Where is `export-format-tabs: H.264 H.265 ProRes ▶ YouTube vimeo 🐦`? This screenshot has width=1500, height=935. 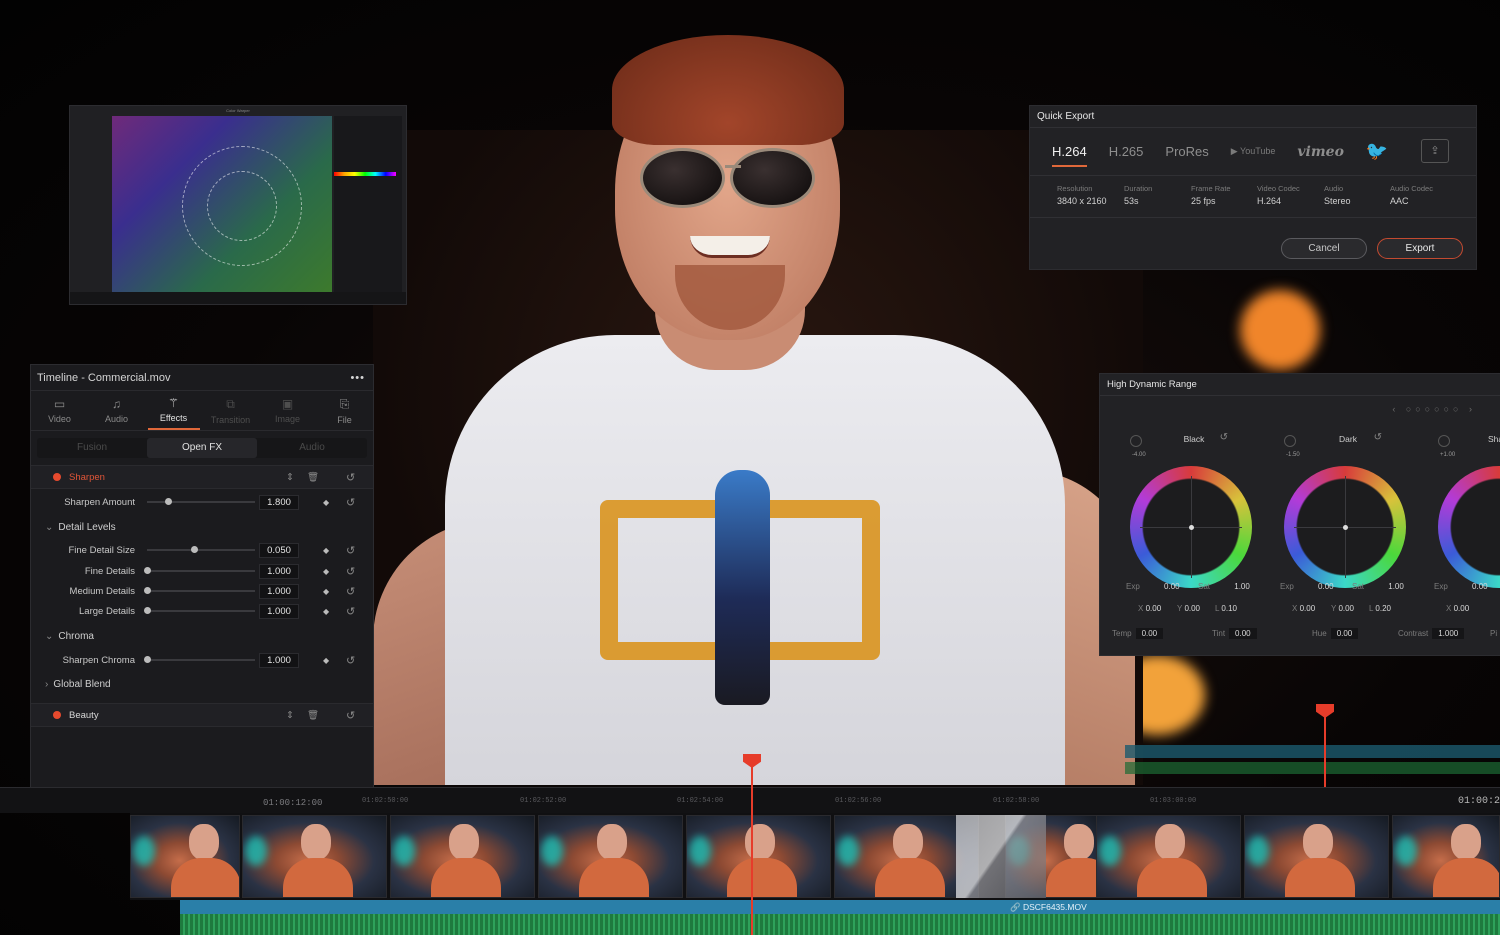 export-format-tabs: H.264 H.265 ProRes ▶ YouTube vimeo 🐦 is located at coordinates (1253, 152).